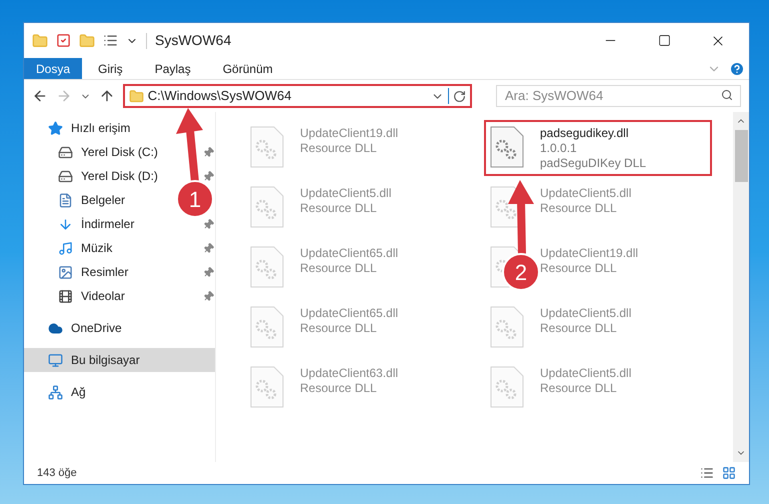 This screenshot has height=504, width=769. What do you see at coordinates (247, 68) in the screenshot?
I see `ribbon-tab: Görünüm` at bounding box center [247, 68].